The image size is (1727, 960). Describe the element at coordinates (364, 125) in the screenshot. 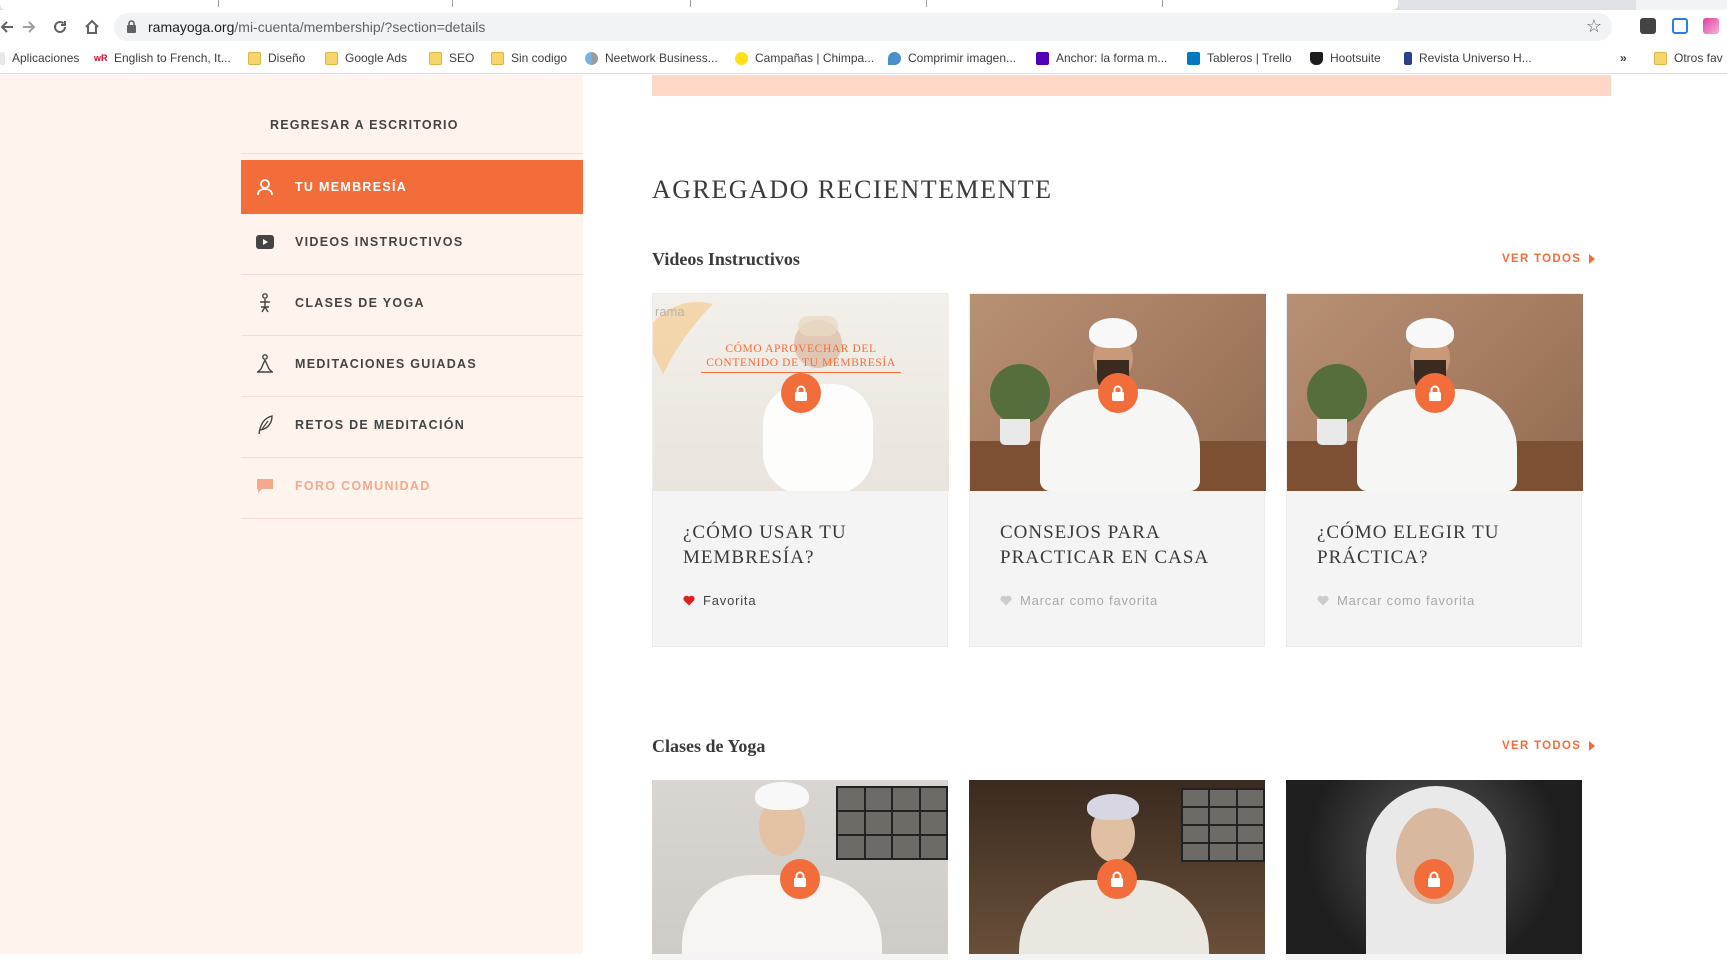

I see `back-to-dashboard-link: REGRESAR A ESCRITORIO` at that location.